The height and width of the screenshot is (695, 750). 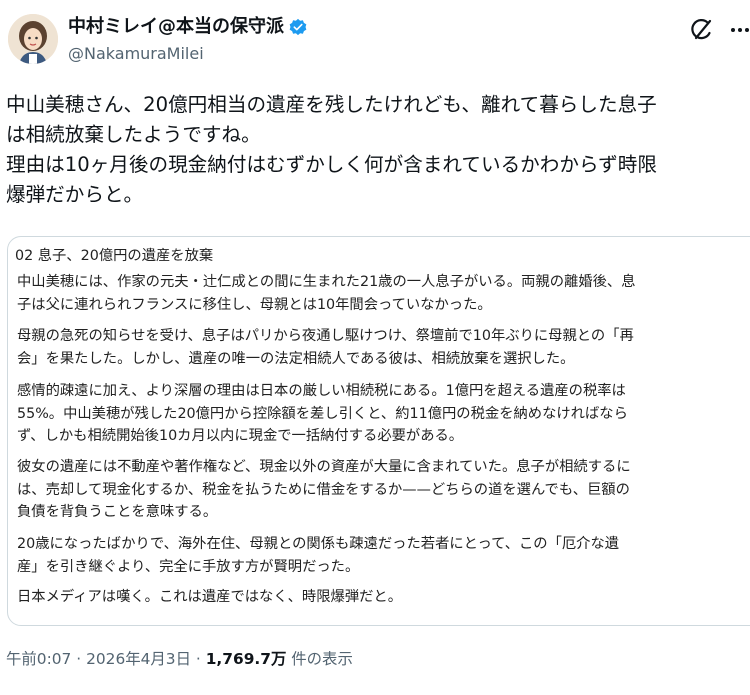 I want to click on author-name-text: 中村ミレイ@本当の保守派, so click(x=176, y=27).